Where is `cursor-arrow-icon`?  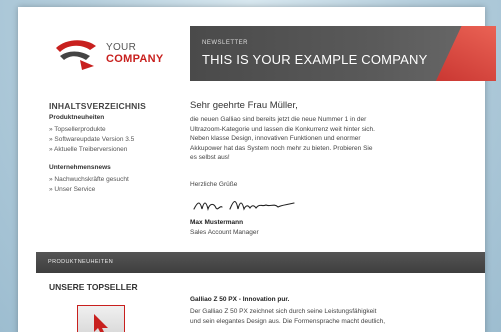
cursor-arrow-icon is located at coordinates (101, 323).